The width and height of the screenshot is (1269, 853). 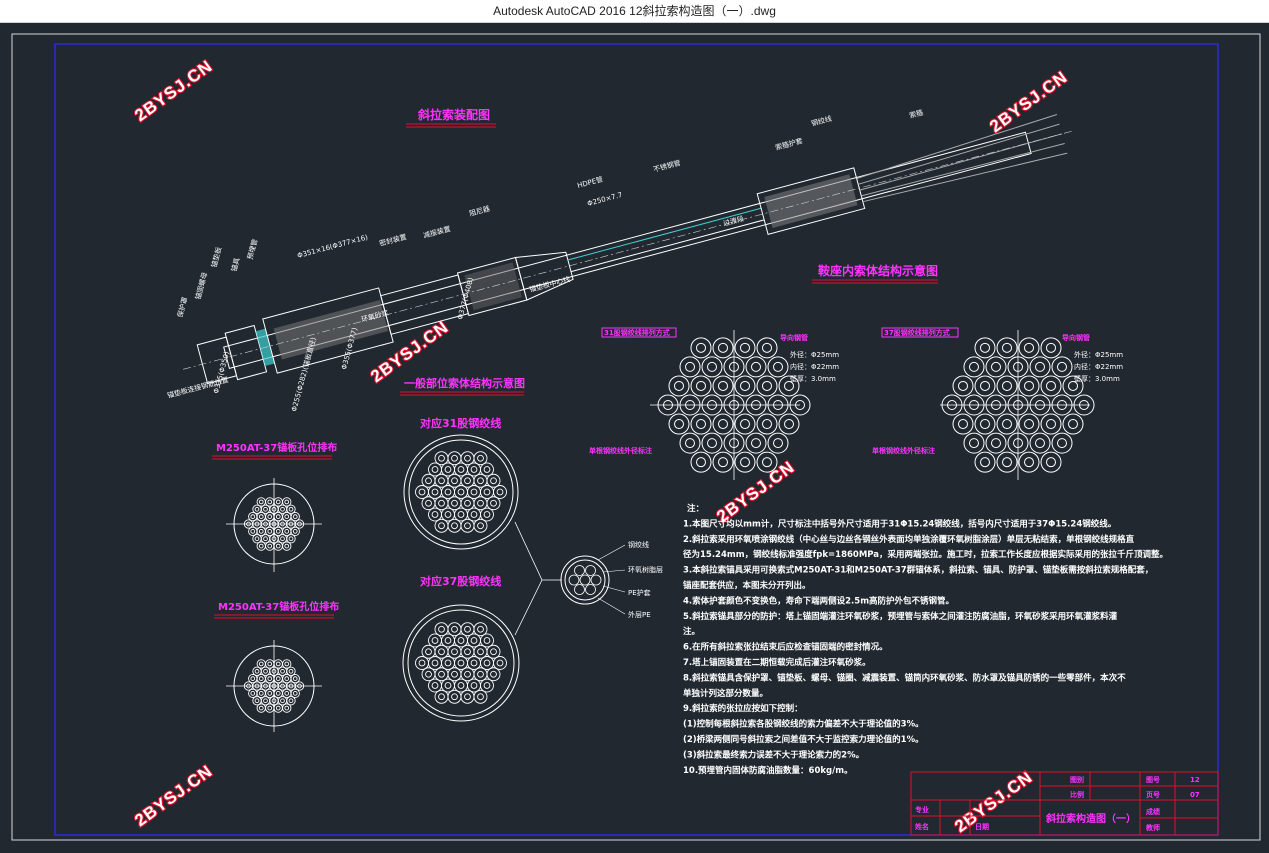 I want to click on label-nut: 锚固螺母, so click(x=201, y=285).